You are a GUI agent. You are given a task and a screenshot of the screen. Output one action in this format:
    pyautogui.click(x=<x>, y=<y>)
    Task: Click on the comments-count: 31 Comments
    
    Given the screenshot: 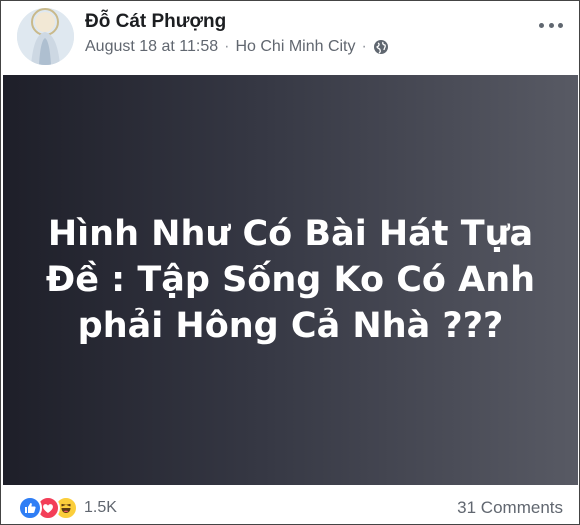 What is the action you would take?
    pyautogui.click(x=510, y=508)
    